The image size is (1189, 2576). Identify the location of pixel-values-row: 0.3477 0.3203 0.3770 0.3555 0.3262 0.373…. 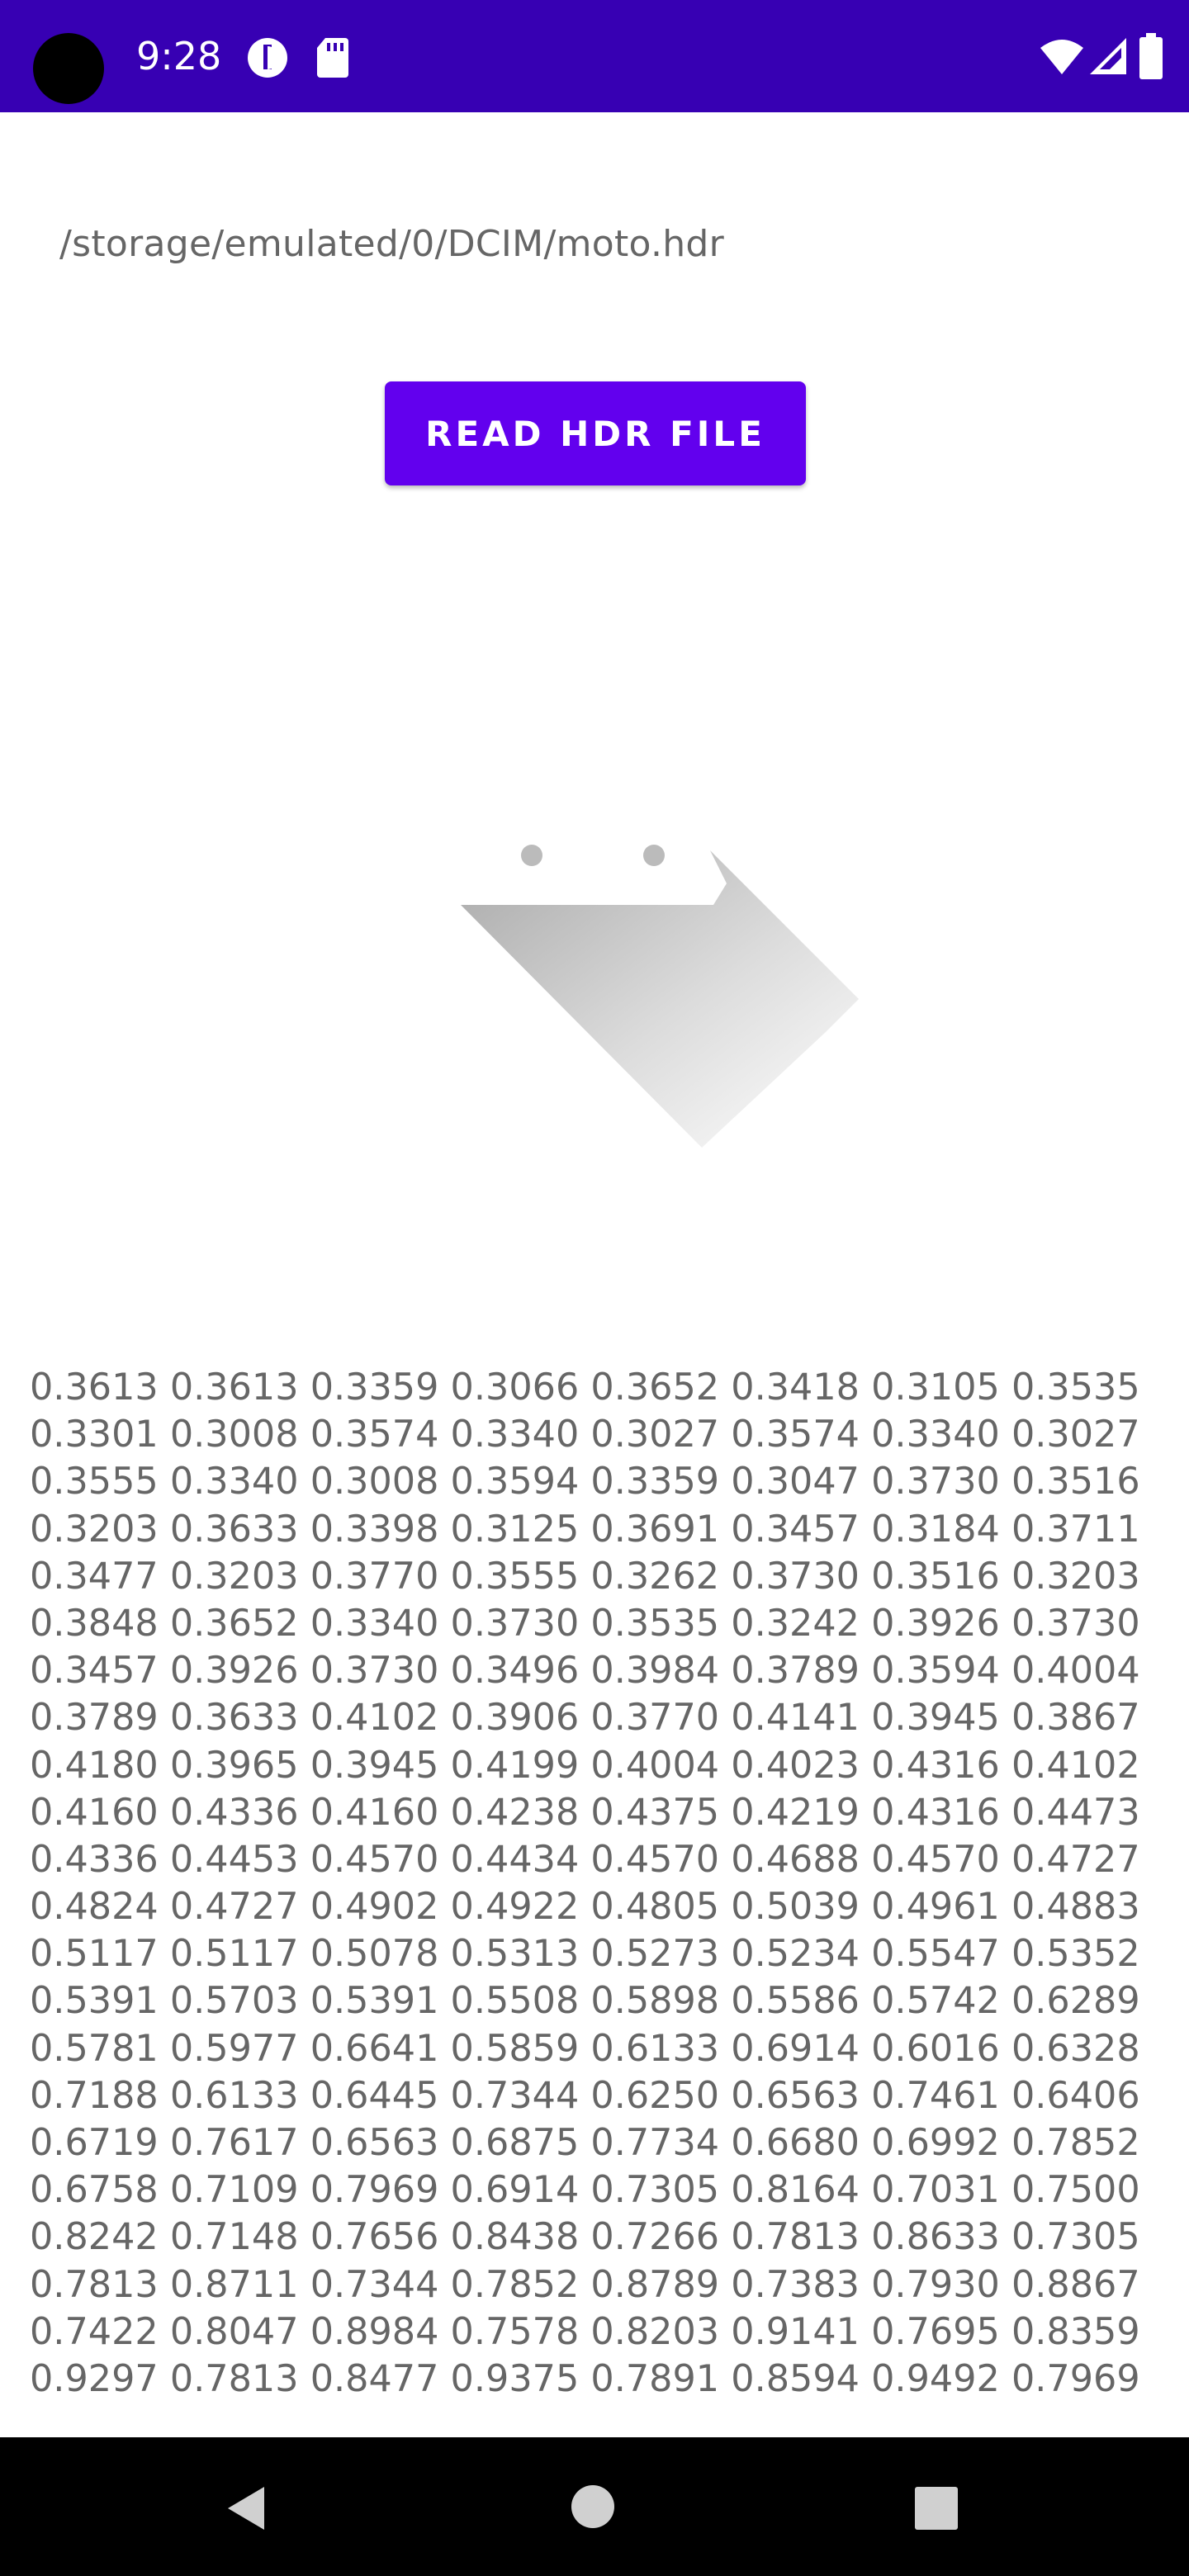
(585, 1576).